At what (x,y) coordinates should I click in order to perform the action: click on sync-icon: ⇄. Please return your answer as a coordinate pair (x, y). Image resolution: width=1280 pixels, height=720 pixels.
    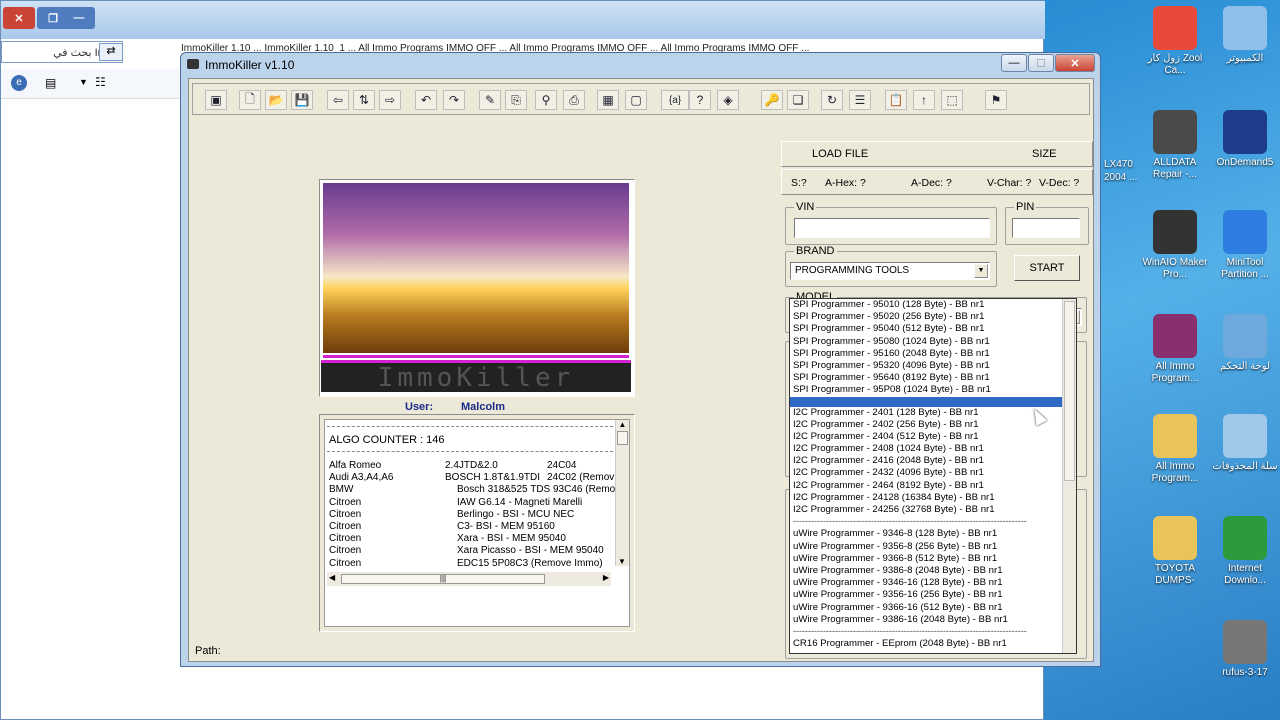
    Looking at the image, I should click on (111, 52).